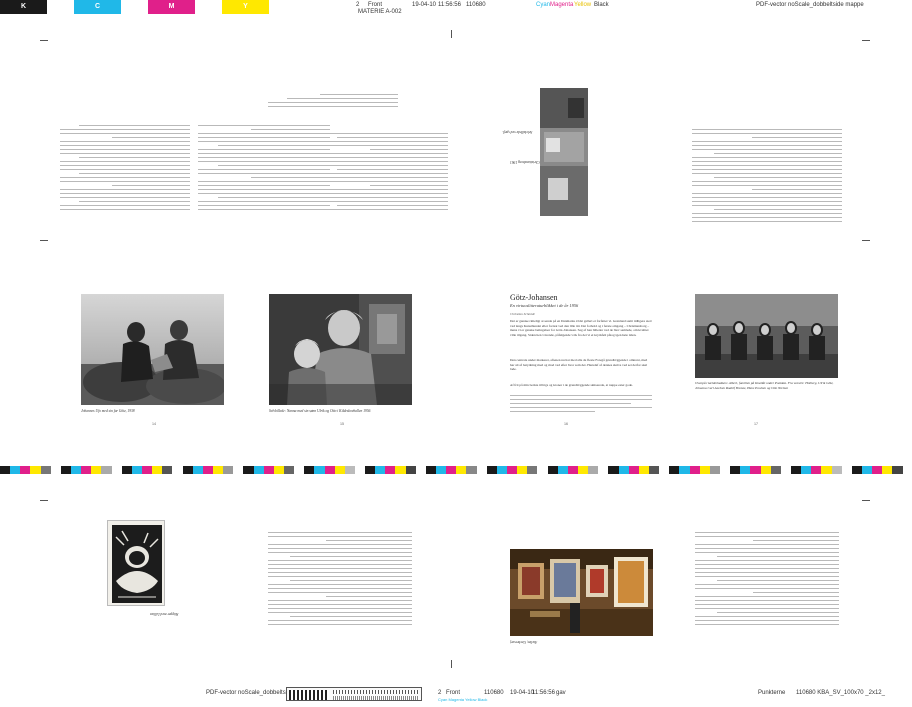 Image resolution: width=912 pixels, height=707 pixels. Describe the element at coordinates (449, 5) in the screenshot. I see `slug-time: 11:56:56` at that location.